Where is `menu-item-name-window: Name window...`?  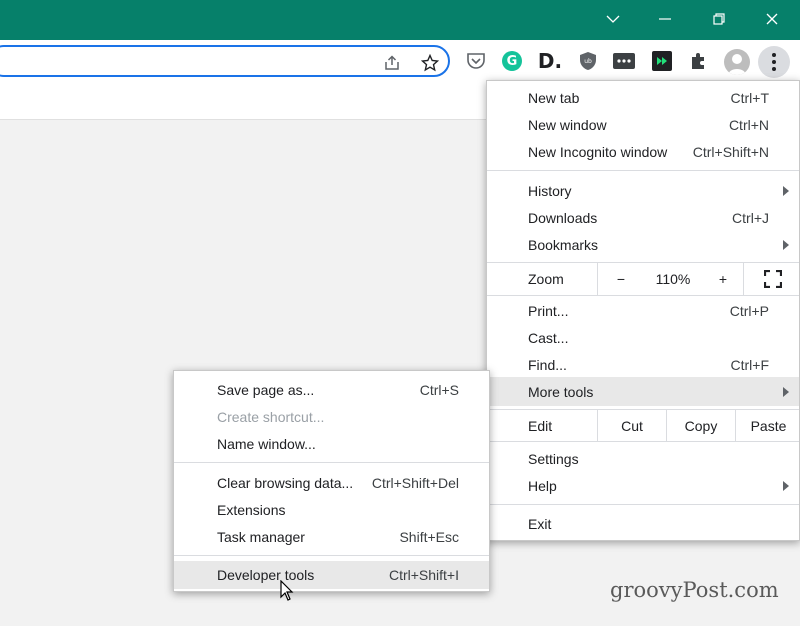
menu-item-name-window: Name window... is located at coordinates (331, 443).